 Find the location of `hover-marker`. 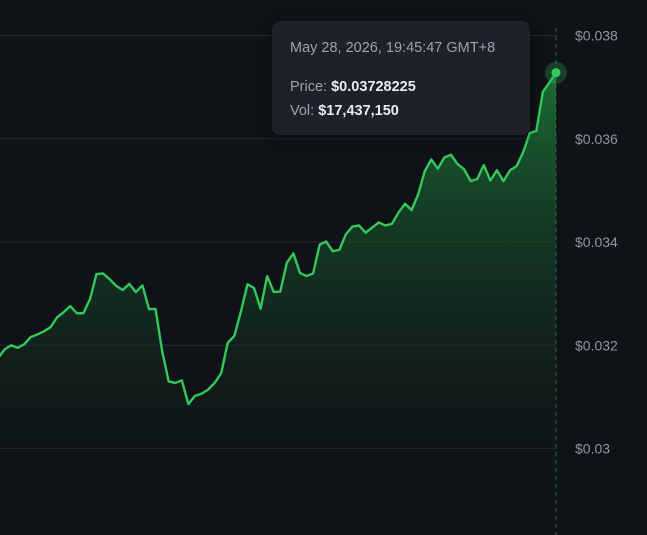

hover-marker is located at coordinates (556, 72).